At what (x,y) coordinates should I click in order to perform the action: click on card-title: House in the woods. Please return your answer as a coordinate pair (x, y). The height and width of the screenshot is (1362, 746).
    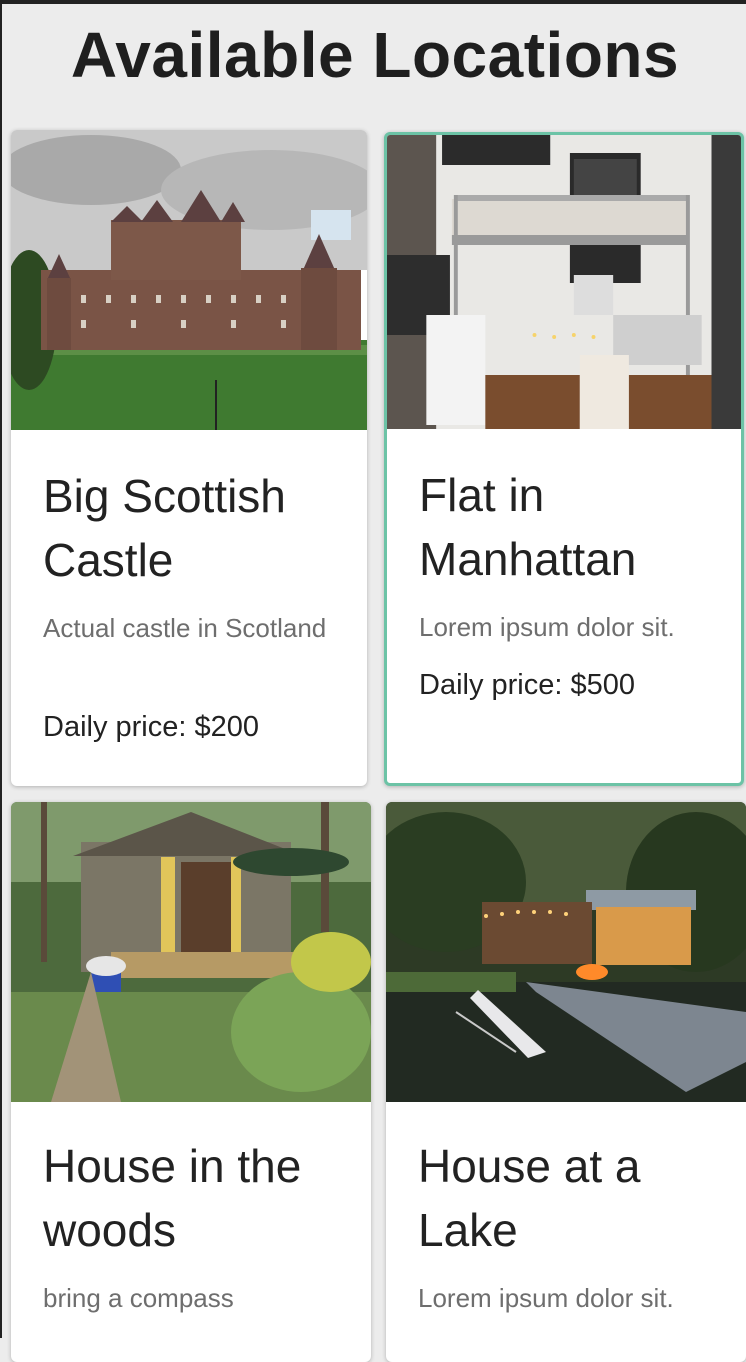
    Looking at the image, I should click on (172, 1198).